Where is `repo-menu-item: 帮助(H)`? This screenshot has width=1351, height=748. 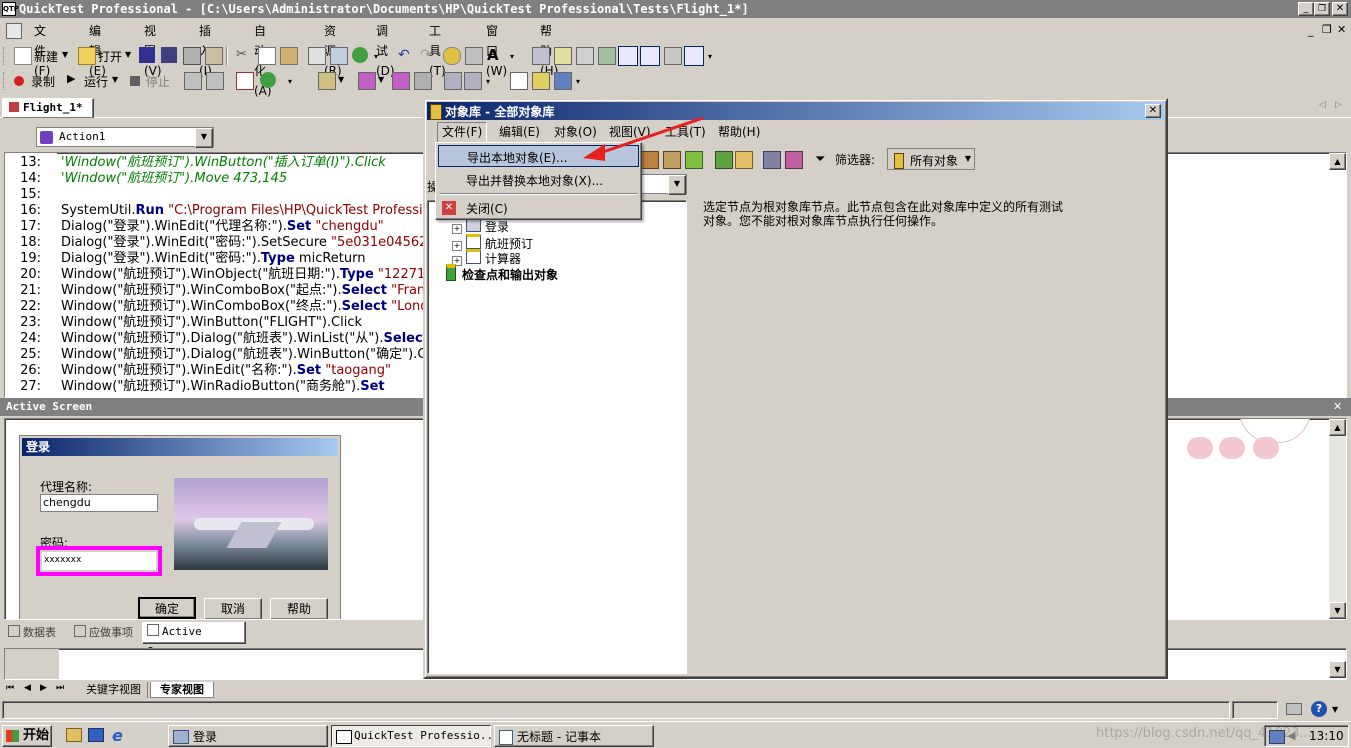
repo-menu-item: 帮助(H) is located at coordinates (739, 132).